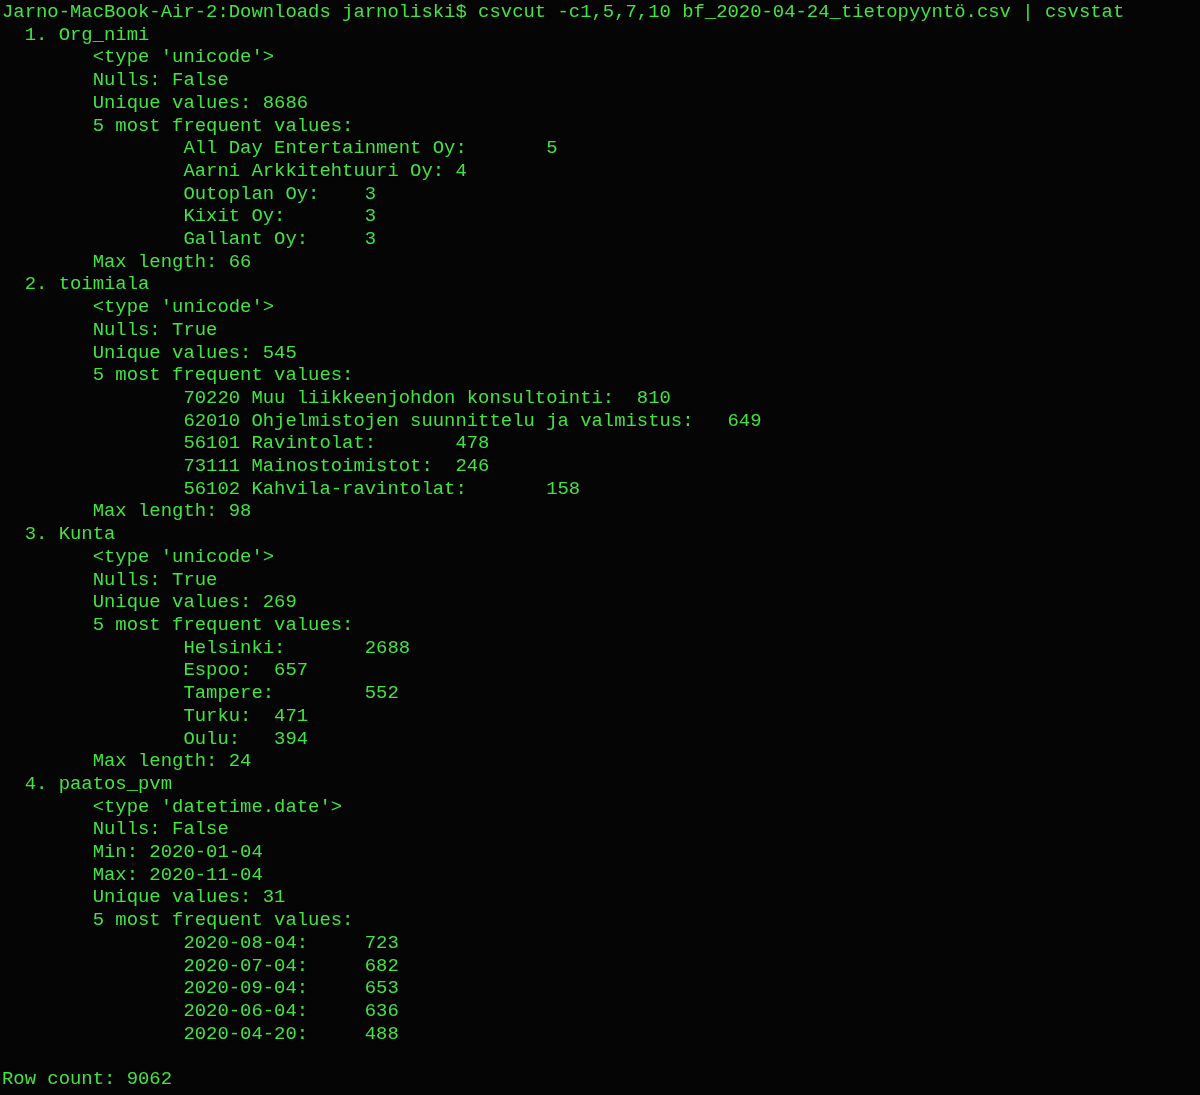 This screenshot has width=1200, height=1095. What do you see at coordinates (325, 171) in the screenshot?
I see `frequent-value-line: Aarni Arkkitehtuuri Oy: 4` at bounding box center [325, 171].